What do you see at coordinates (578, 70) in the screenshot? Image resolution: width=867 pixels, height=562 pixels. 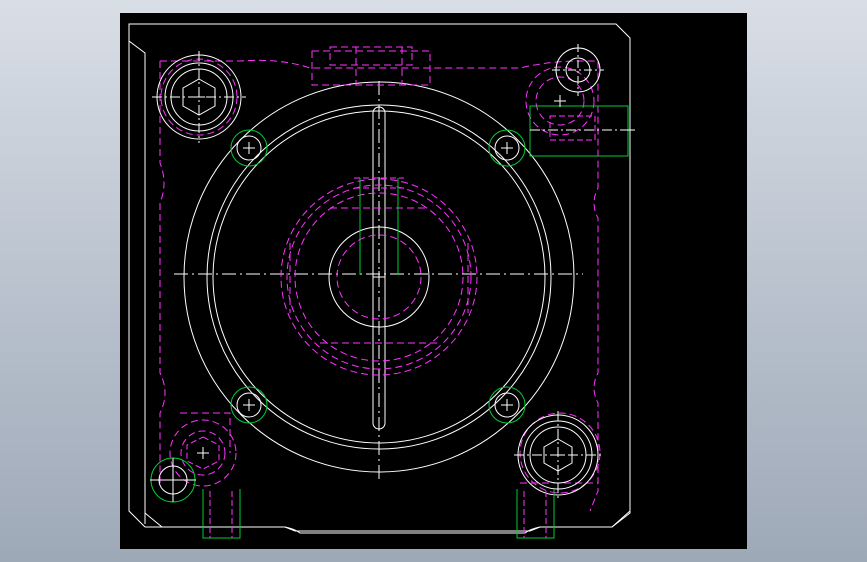 I see `dowel-top-right` at bounding box center [578, 70].